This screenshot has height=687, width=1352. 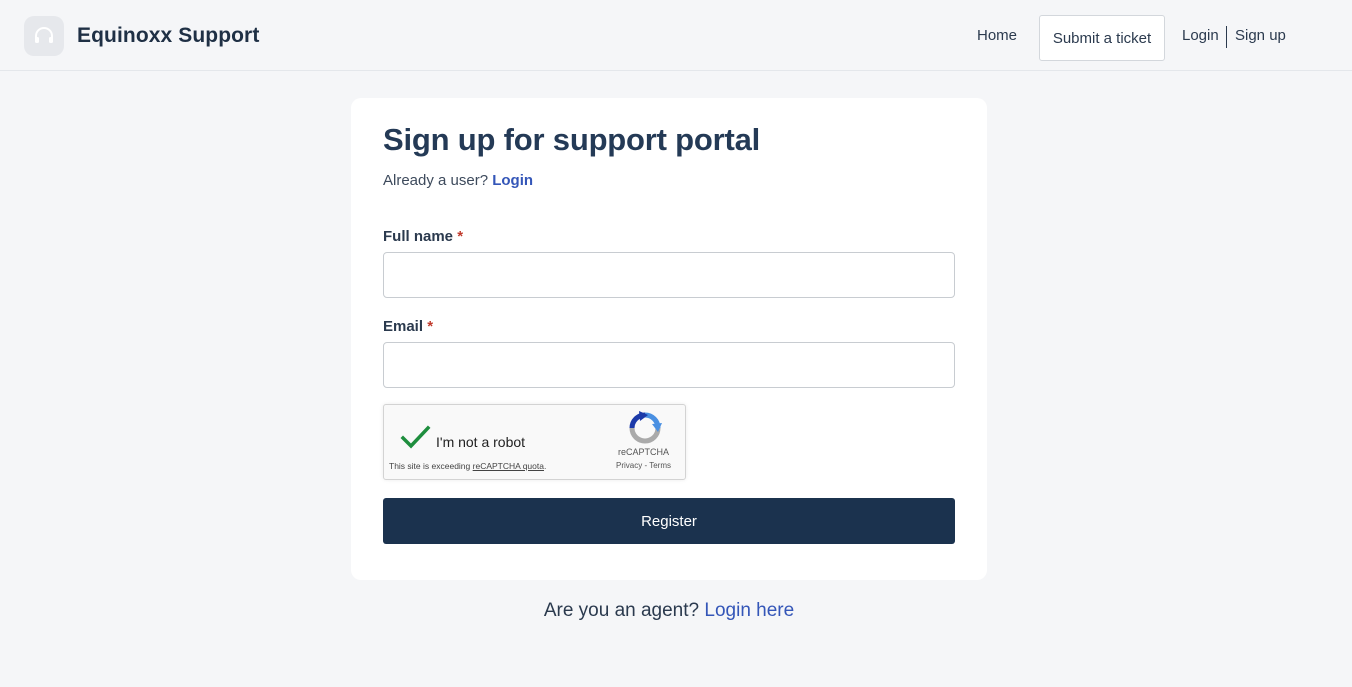 What do you see at coordinates (416, 440) in the screenshot?
I see `checkmark-icon` at bounding box center [416, 440].